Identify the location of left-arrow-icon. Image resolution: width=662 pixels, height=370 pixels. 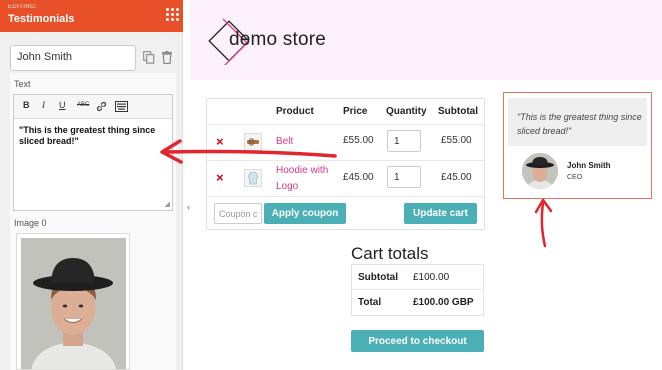
(248, 151).